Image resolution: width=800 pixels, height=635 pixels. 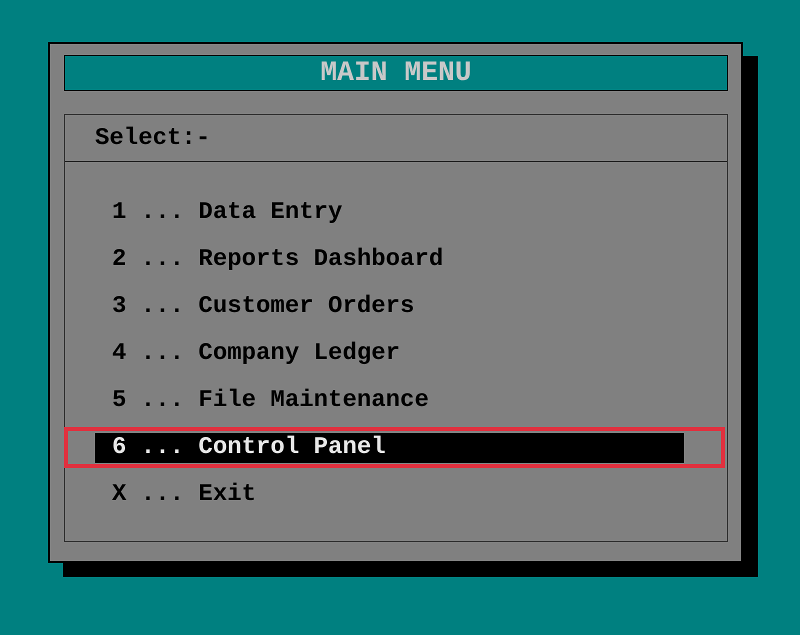 I want to click on menu-item: 6 ... Control Panel, so click(x=389, y=447).